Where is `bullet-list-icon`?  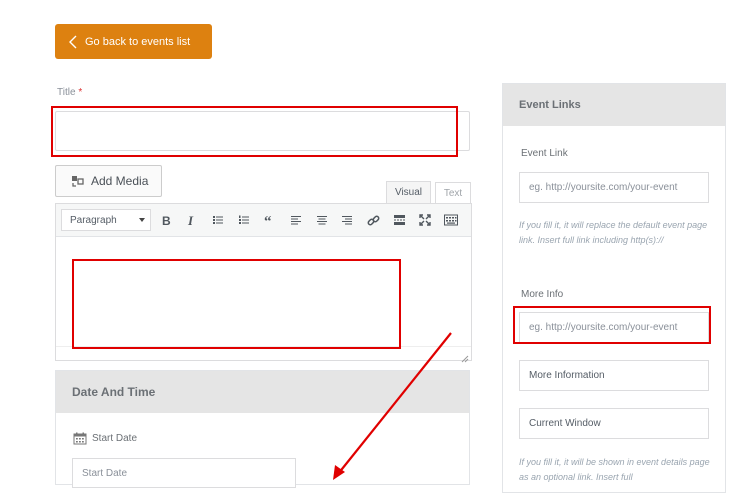 bullet-list-icon is located at coordinates (218, 220).